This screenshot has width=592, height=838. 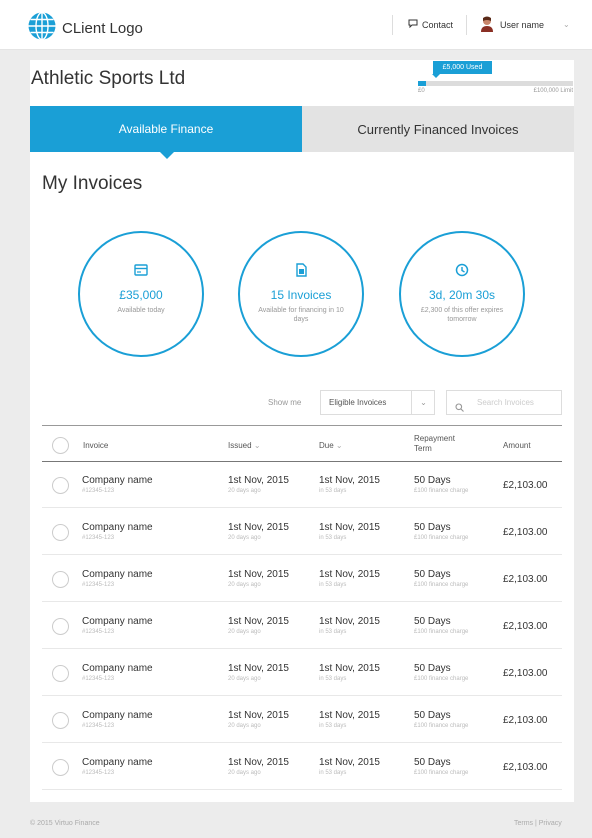 What do you see at coordinates (517, 445) in the screenshot?
I see `column-header-amount: Amount` at bounding box center [517, 445].